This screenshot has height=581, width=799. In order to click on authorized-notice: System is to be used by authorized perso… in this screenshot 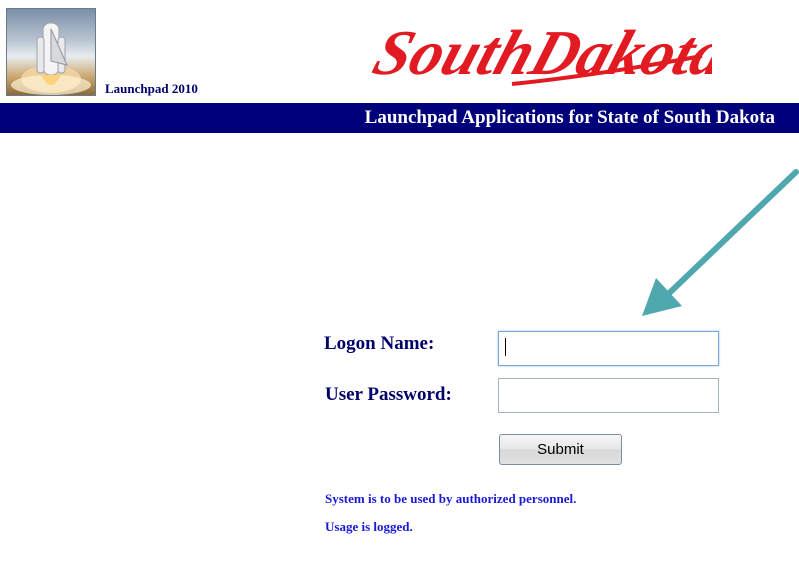, I will do `click(451, 498)`.